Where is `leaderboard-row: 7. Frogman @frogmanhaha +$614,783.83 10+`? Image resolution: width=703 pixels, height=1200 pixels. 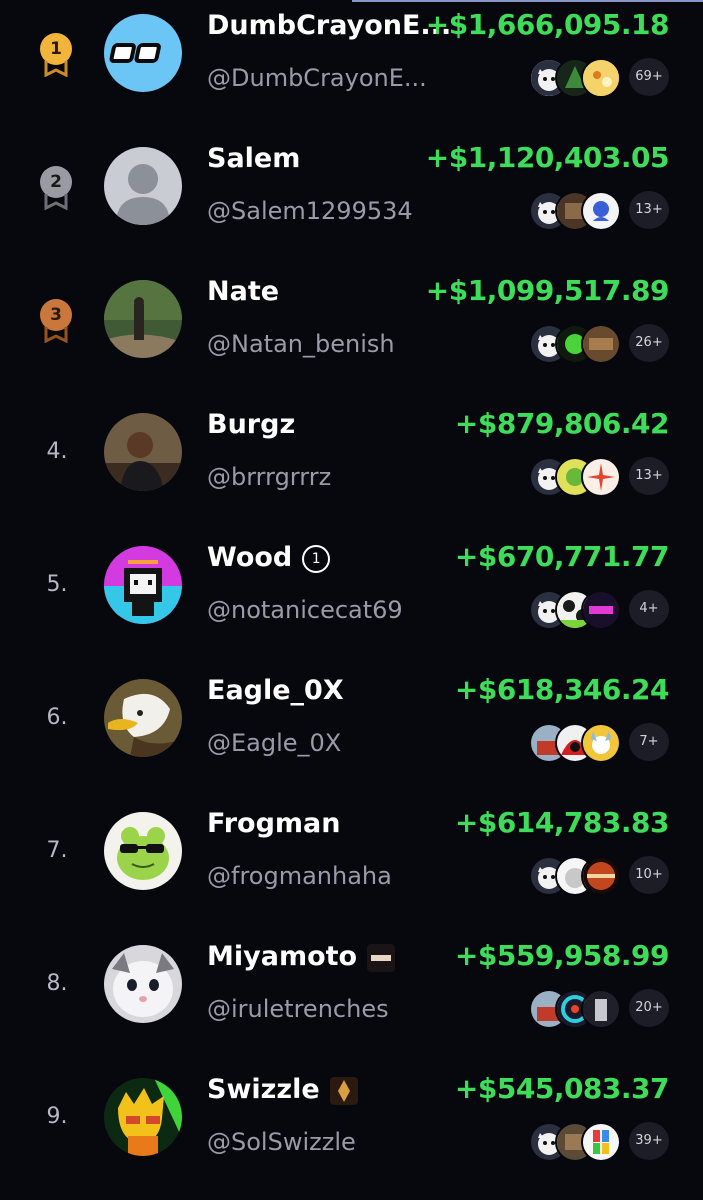 leaderboard-row: 7. Frogman @frogmanhaha +$614,783.83 10+ is located at coordinates (351, 864).